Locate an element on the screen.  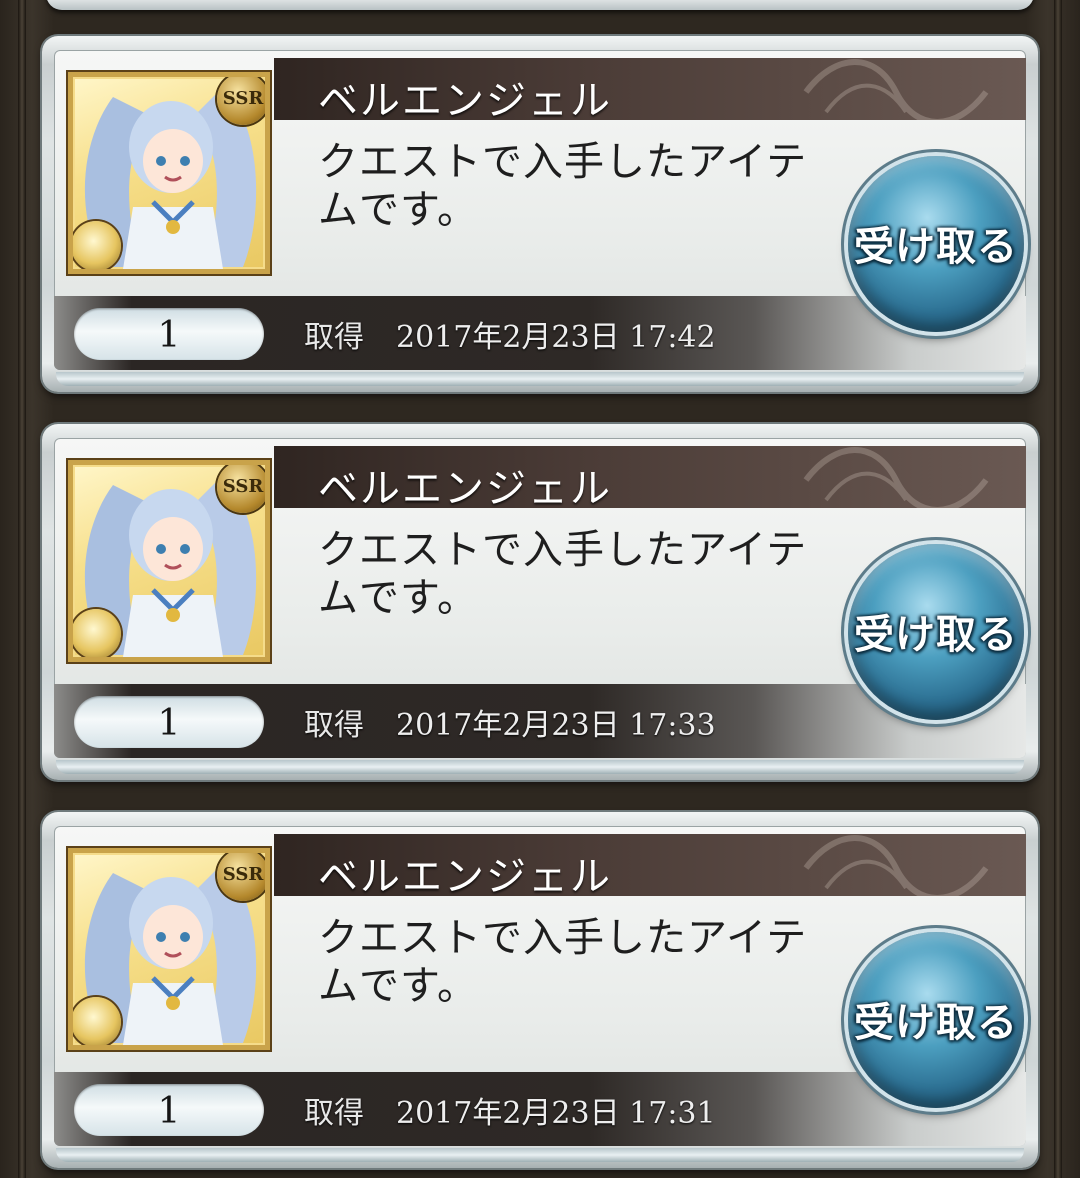
acquired-date: 2017年2月23日 17:31 is located at coordinates (556, 1113).